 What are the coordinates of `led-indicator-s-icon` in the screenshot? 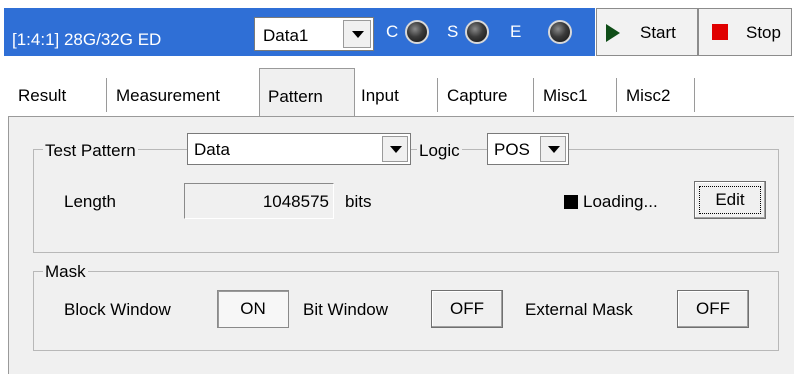 It's located at (477, 32).